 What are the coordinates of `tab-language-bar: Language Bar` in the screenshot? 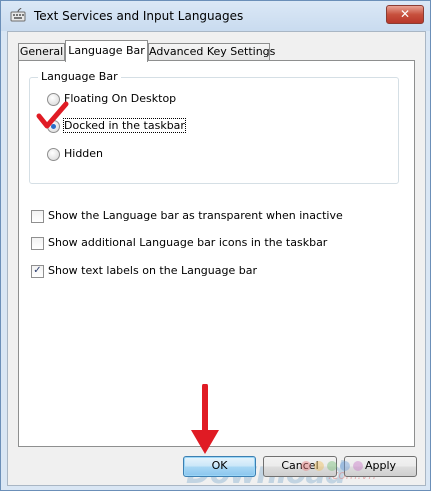 It's located at (106, 51).